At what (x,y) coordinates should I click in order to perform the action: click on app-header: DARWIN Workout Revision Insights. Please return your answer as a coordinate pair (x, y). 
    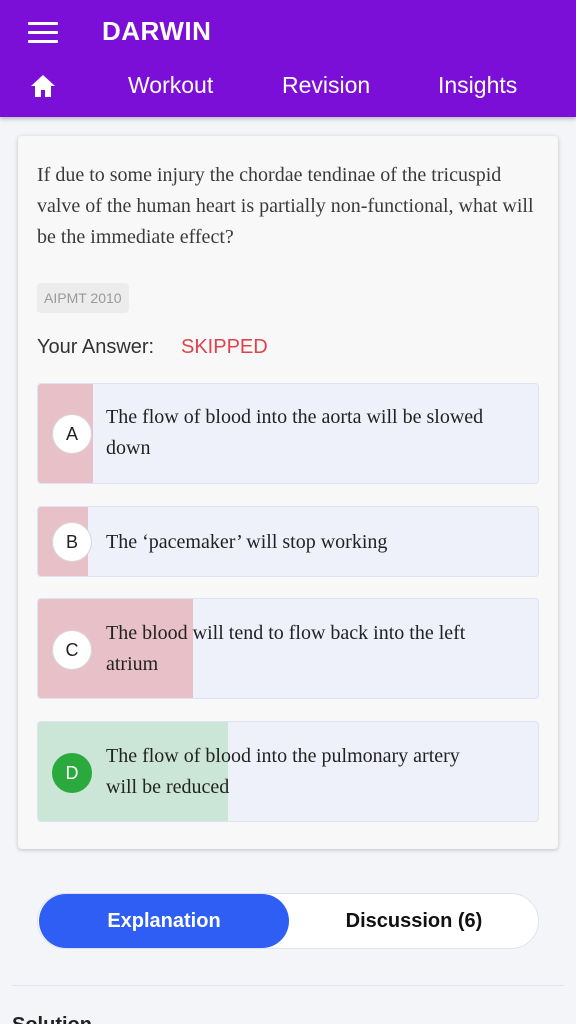
    Looking at the image, I should click on (288, 58).